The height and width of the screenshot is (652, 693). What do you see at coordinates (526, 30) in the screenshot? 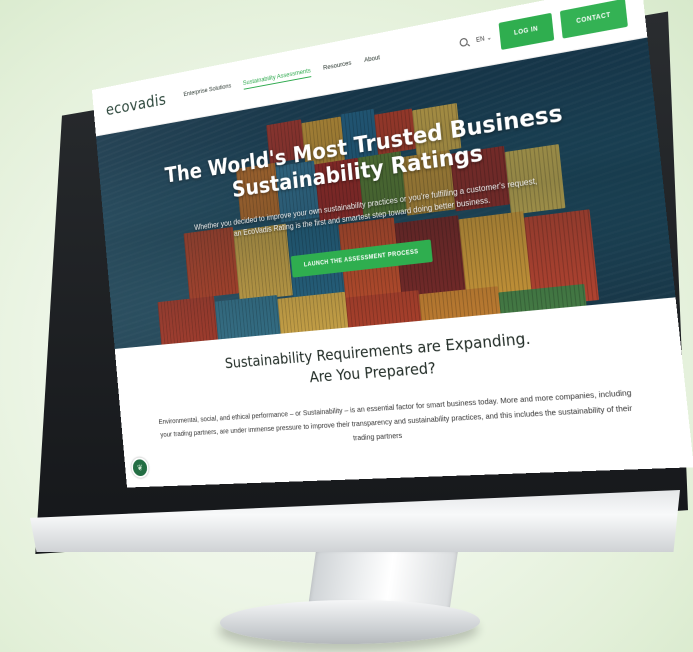
I see `login-button: LOG IN` at bounding box center [526, 30].